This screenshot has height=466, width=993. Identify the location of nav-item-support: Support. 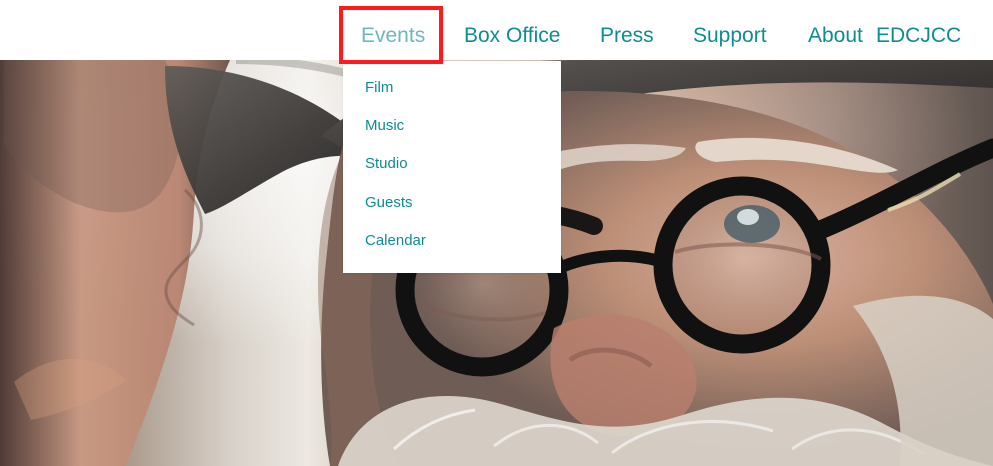
(730, 36).